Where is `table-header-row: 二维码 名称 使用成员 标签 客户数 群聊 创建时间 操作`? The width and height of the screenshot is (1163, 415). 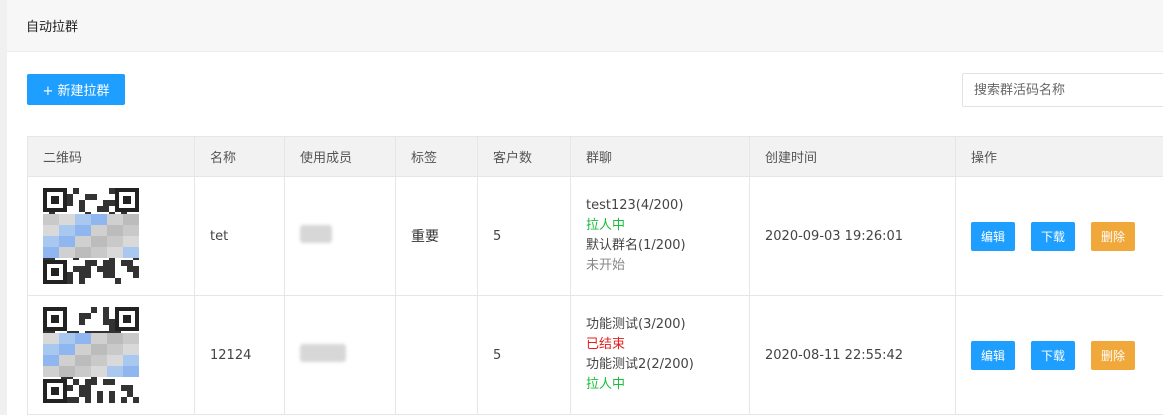 table-header-row: 二维码 名称 使用成员 标签 客户数 群聊 创建时间 操作 is located at coordinates (595, 156).